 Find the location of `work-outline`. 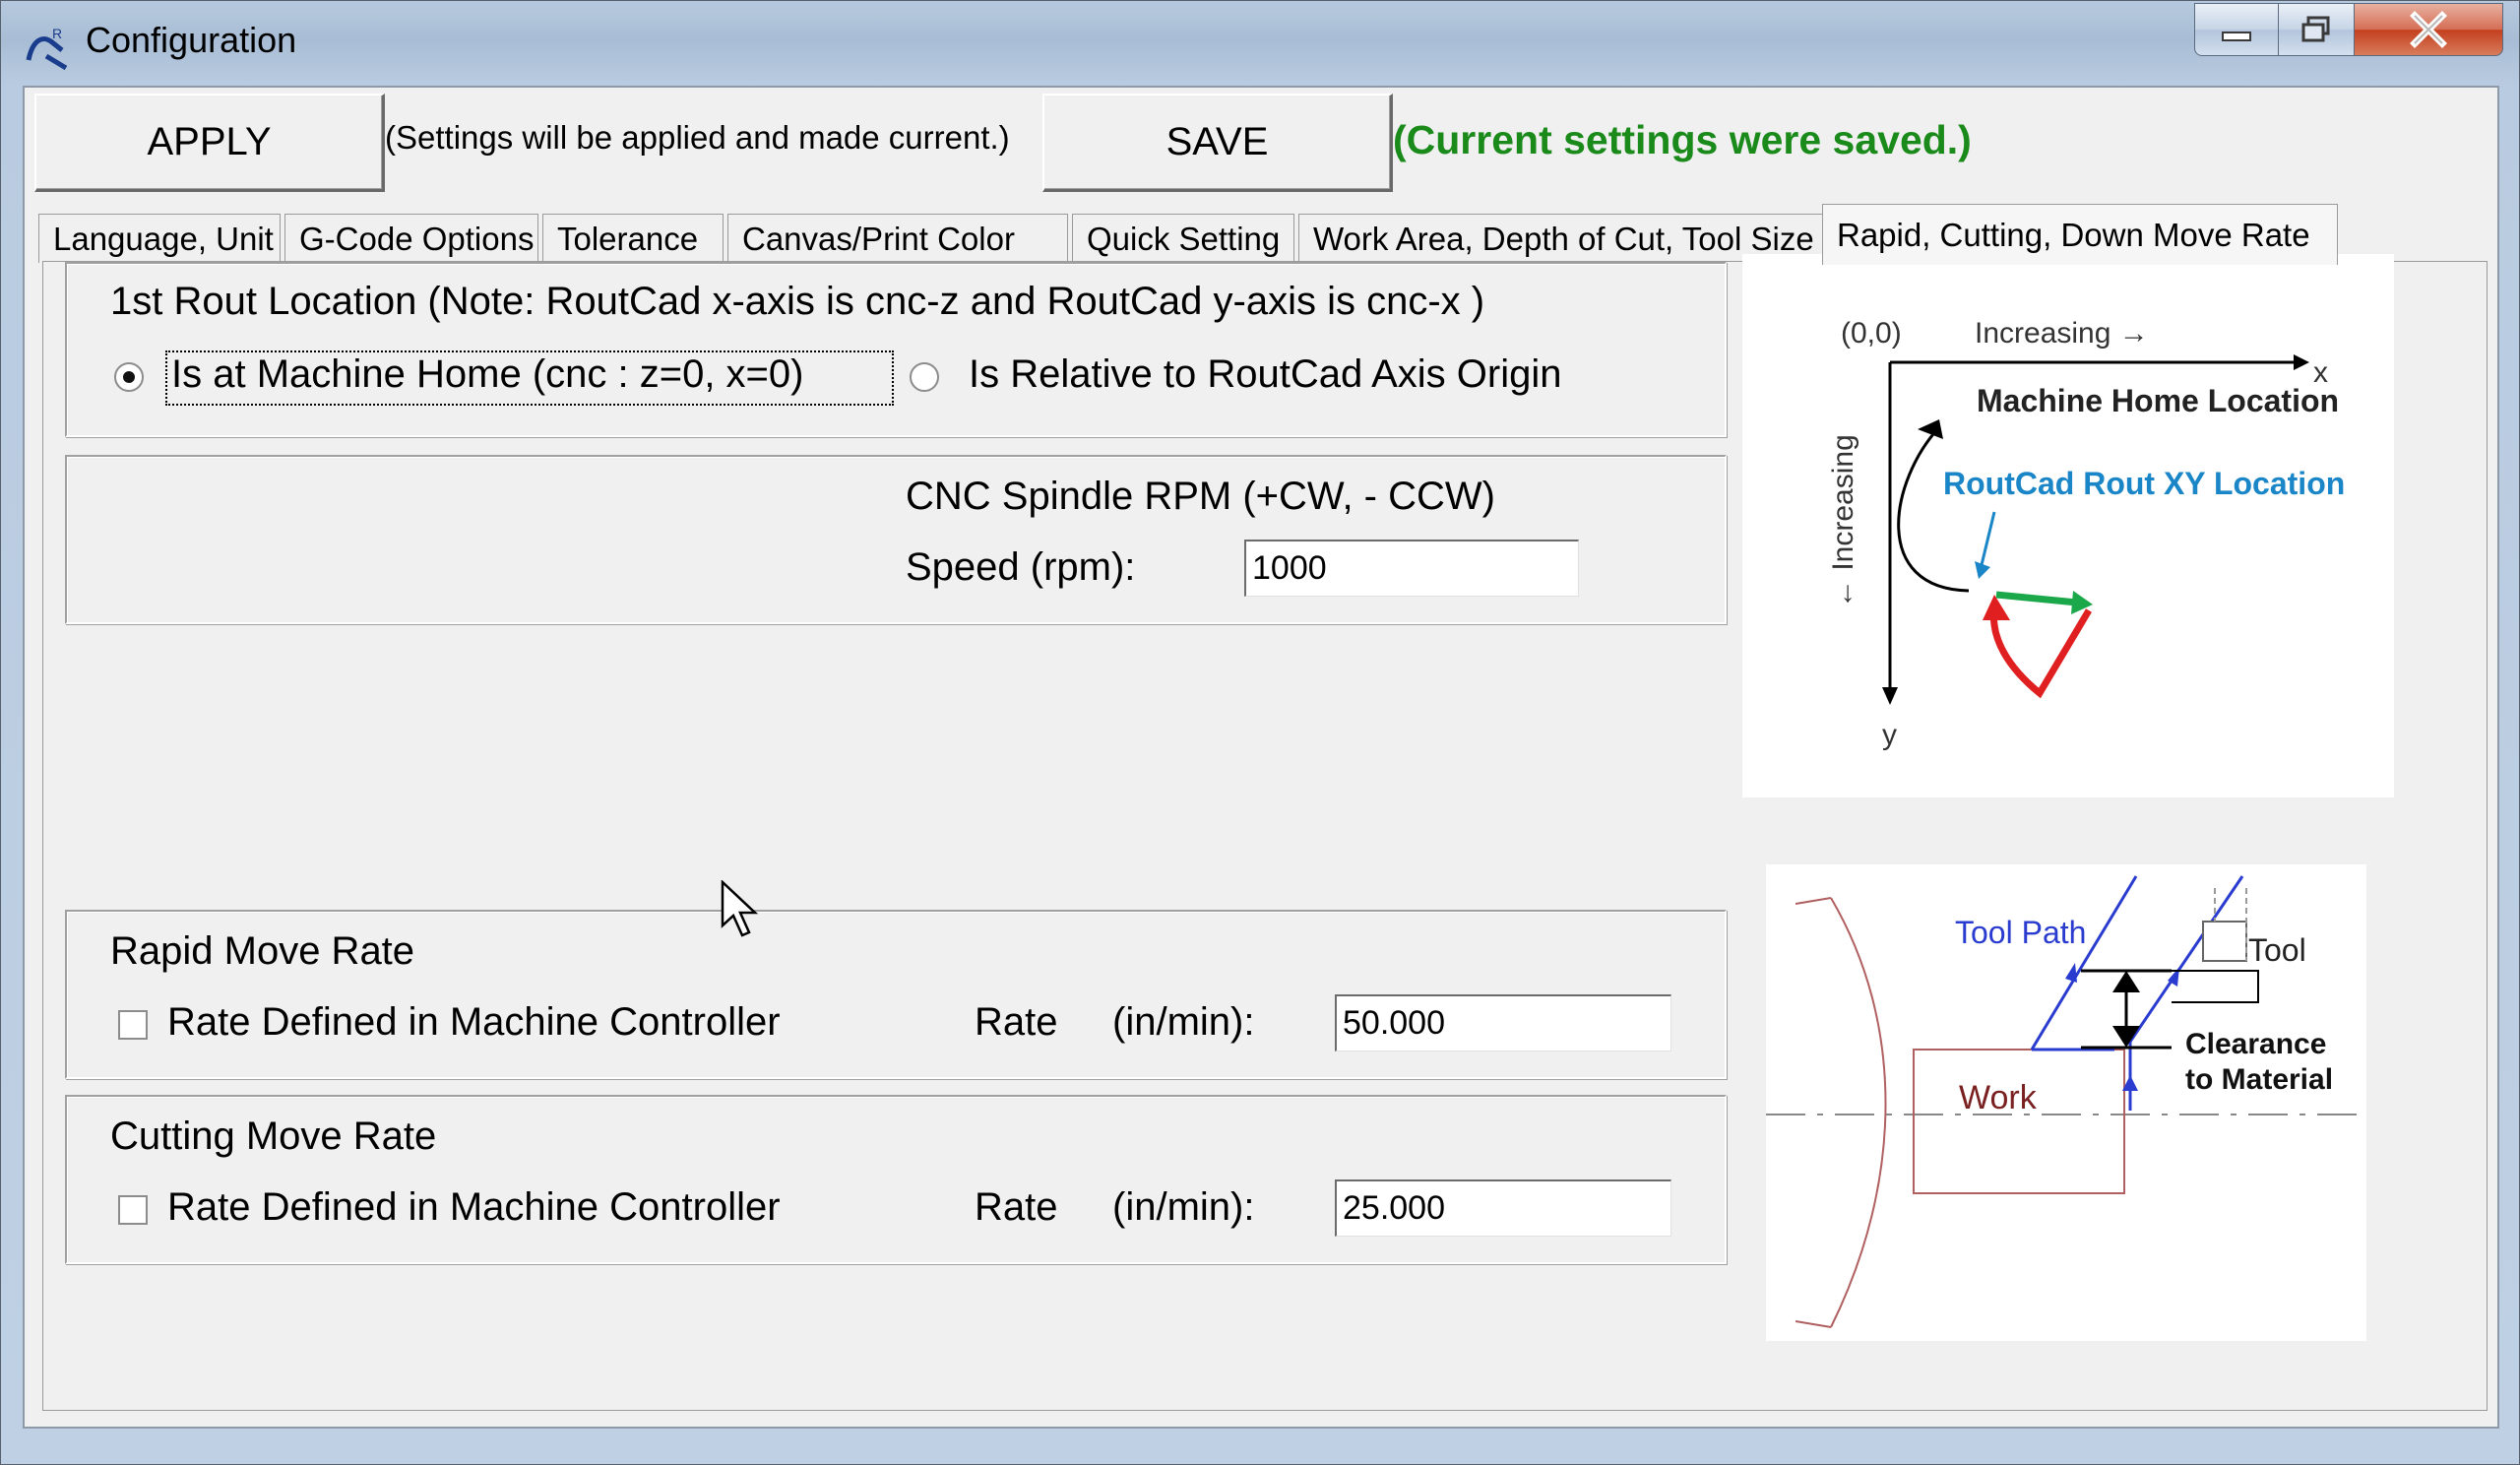

work-outline is located at coordinates (2019, 1121).